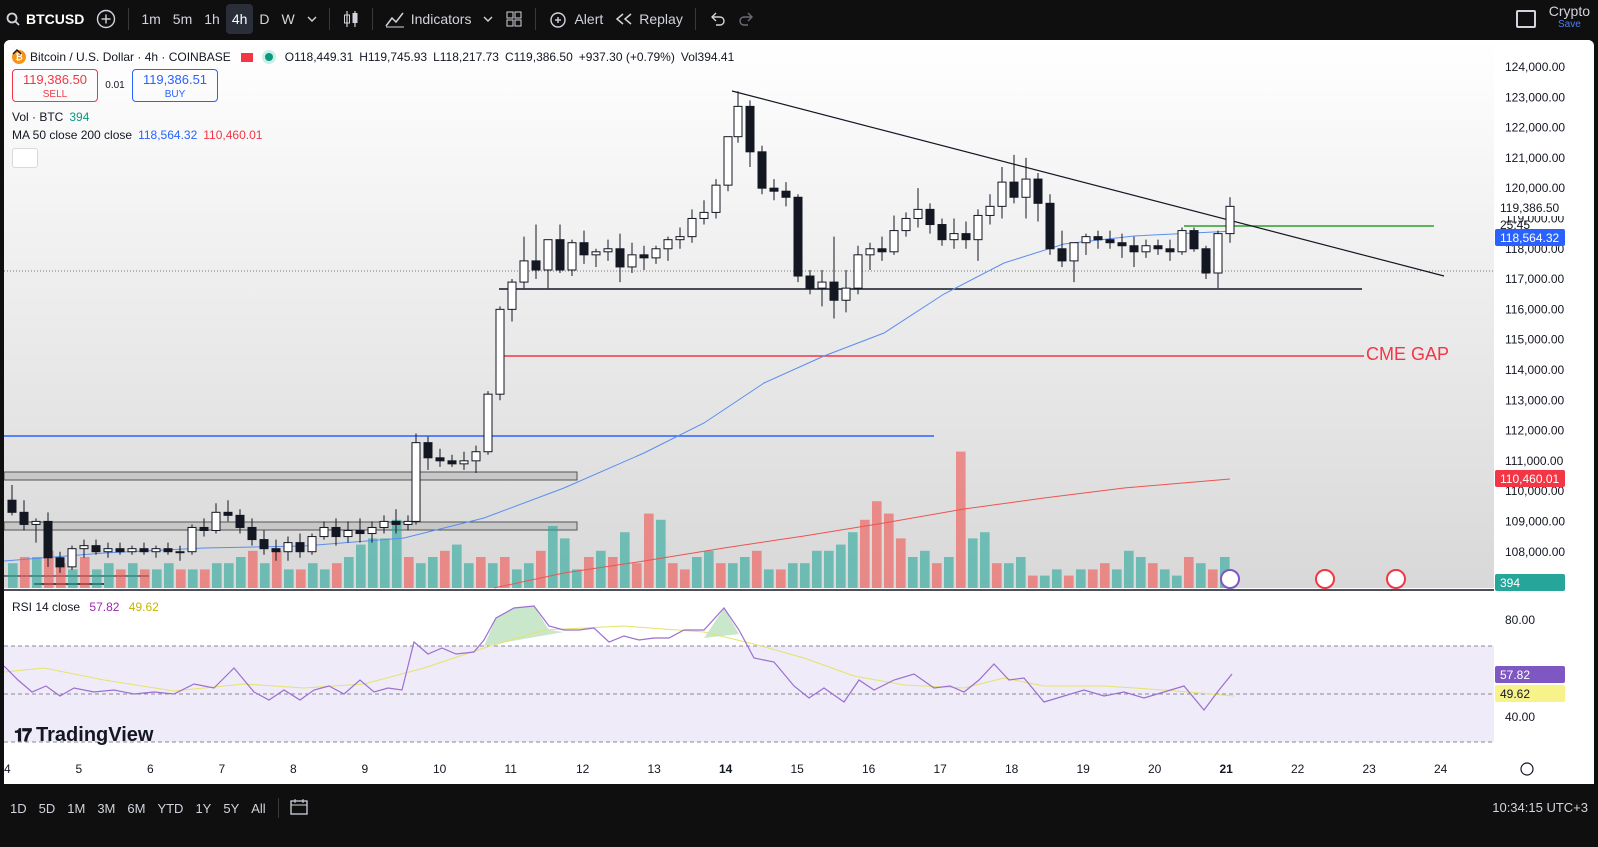 The height and width of the screenshot is (847, 1598). I want to click on sell-label: SELL, so click(55, 94).